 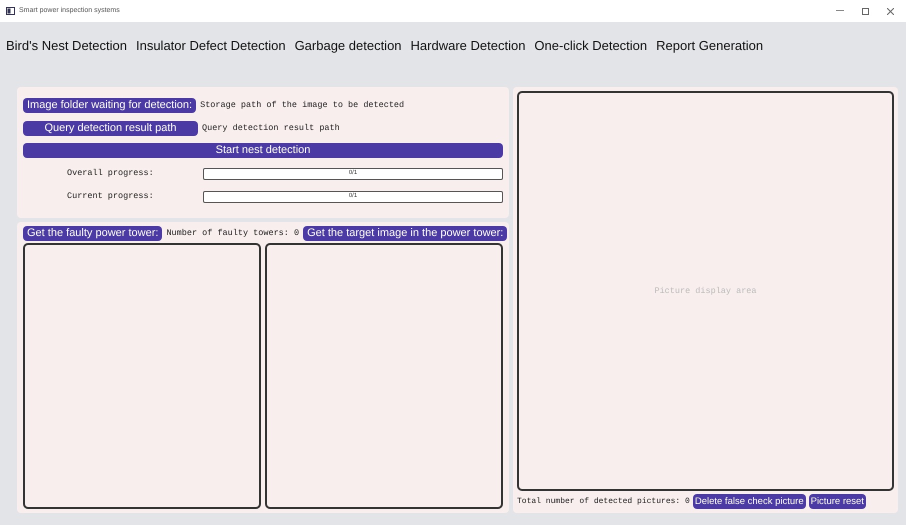 What do you see at coordinates (110, 173) in the screenshot?
I see `progress-label: Overall progress:` at bounding box center [110, 173].